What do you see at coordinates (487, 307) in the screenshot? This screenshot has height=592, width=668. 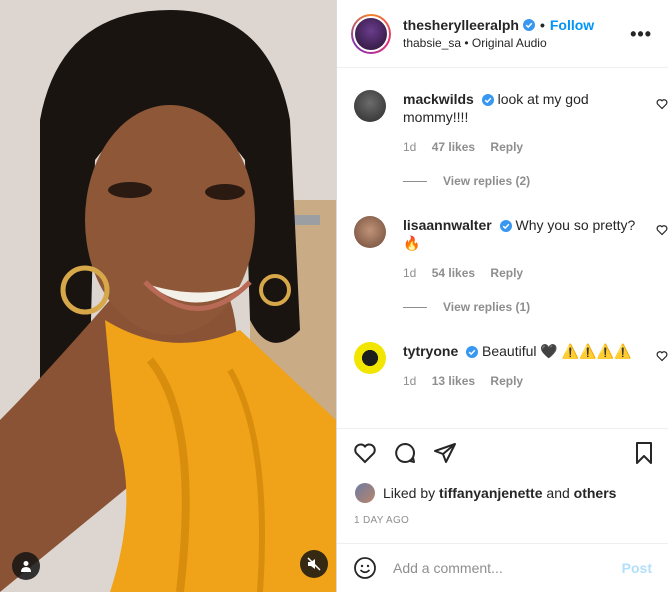 I see `view-replies-label: View replies (1)` at bounding box center [487, 307].